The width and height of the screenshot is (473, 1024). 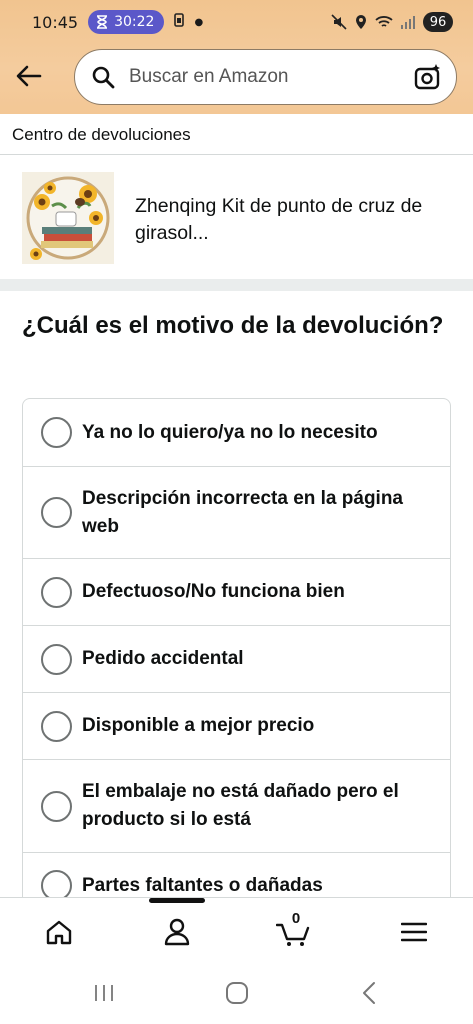 I want to click on signal-icon, so click(x=408, y=22).